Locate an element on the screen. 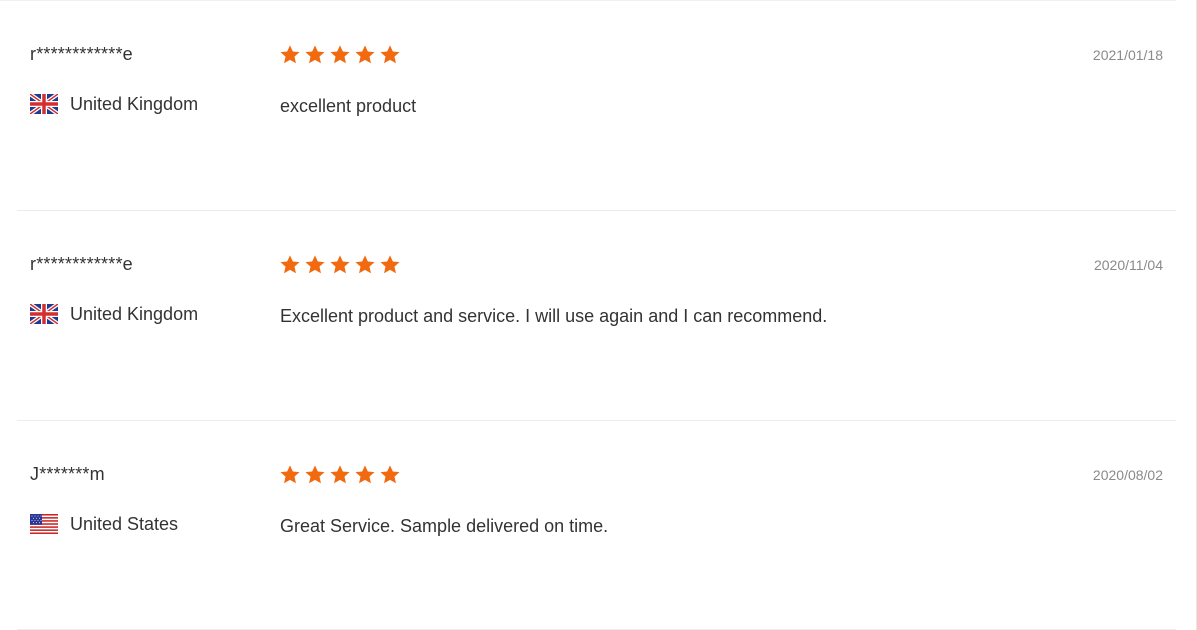 The image size is (1197, 630). country-name: United States is located at coordinates (124, 524).